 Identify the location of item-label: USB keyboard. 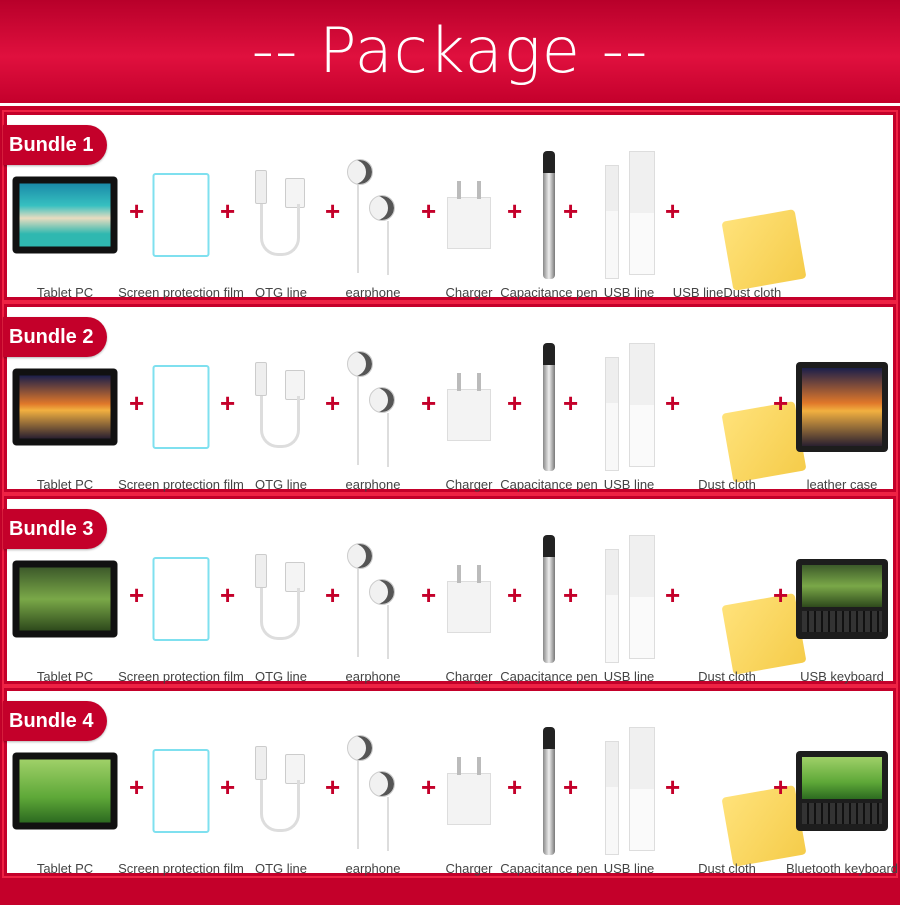
(842, 676).